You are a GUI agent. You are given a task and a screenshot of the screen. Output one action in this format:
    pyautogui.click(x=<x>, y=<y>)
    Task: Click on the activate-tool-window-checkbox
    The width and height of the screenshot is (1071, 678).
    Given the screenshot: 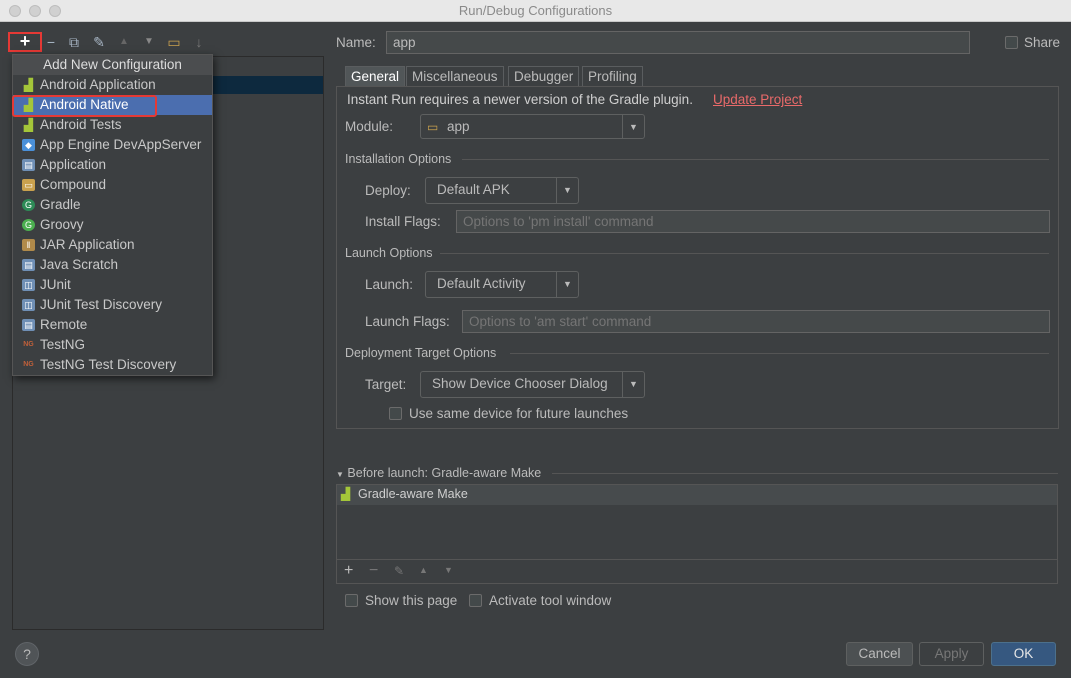 What is the action you would take?
    pyautogui.click(x=475, y=600)
    